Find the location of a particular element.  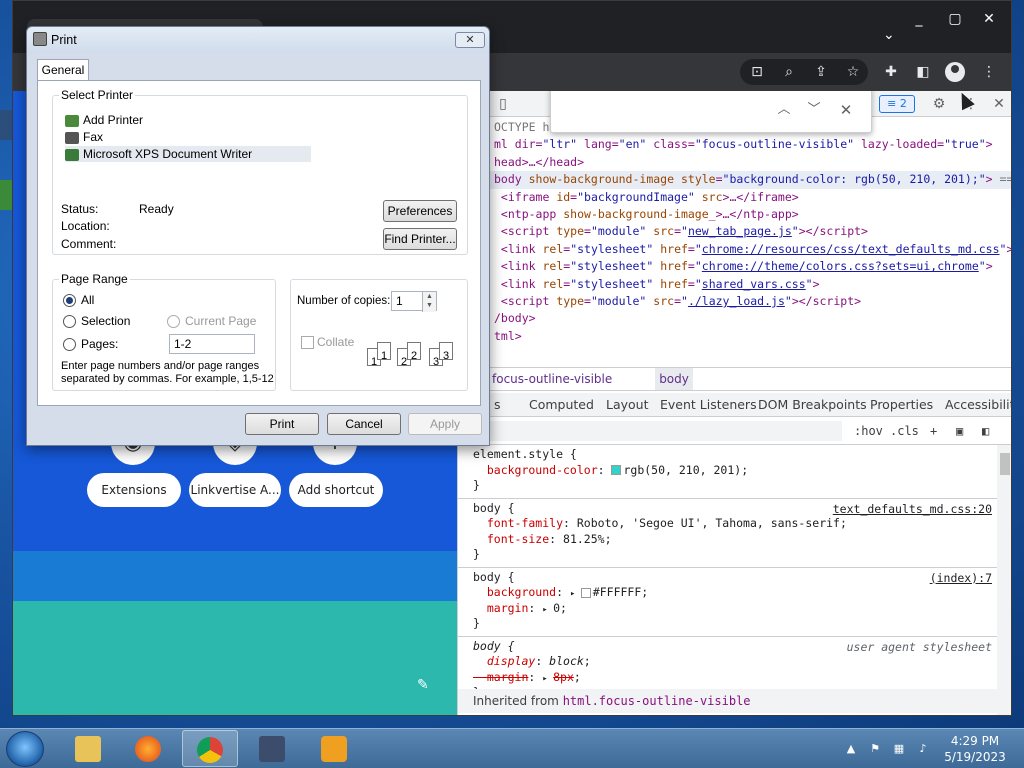

range-all-label: All is located at coordinates (87, 300).